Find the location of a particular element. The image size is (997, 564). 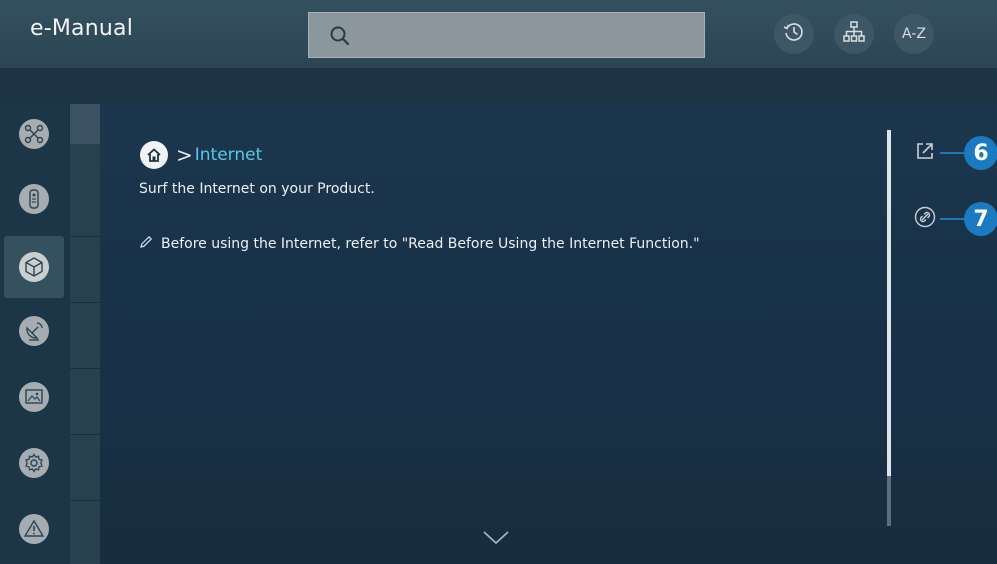

page-description: Surf the Internet on your Product. is located at coordinates (257, 189).